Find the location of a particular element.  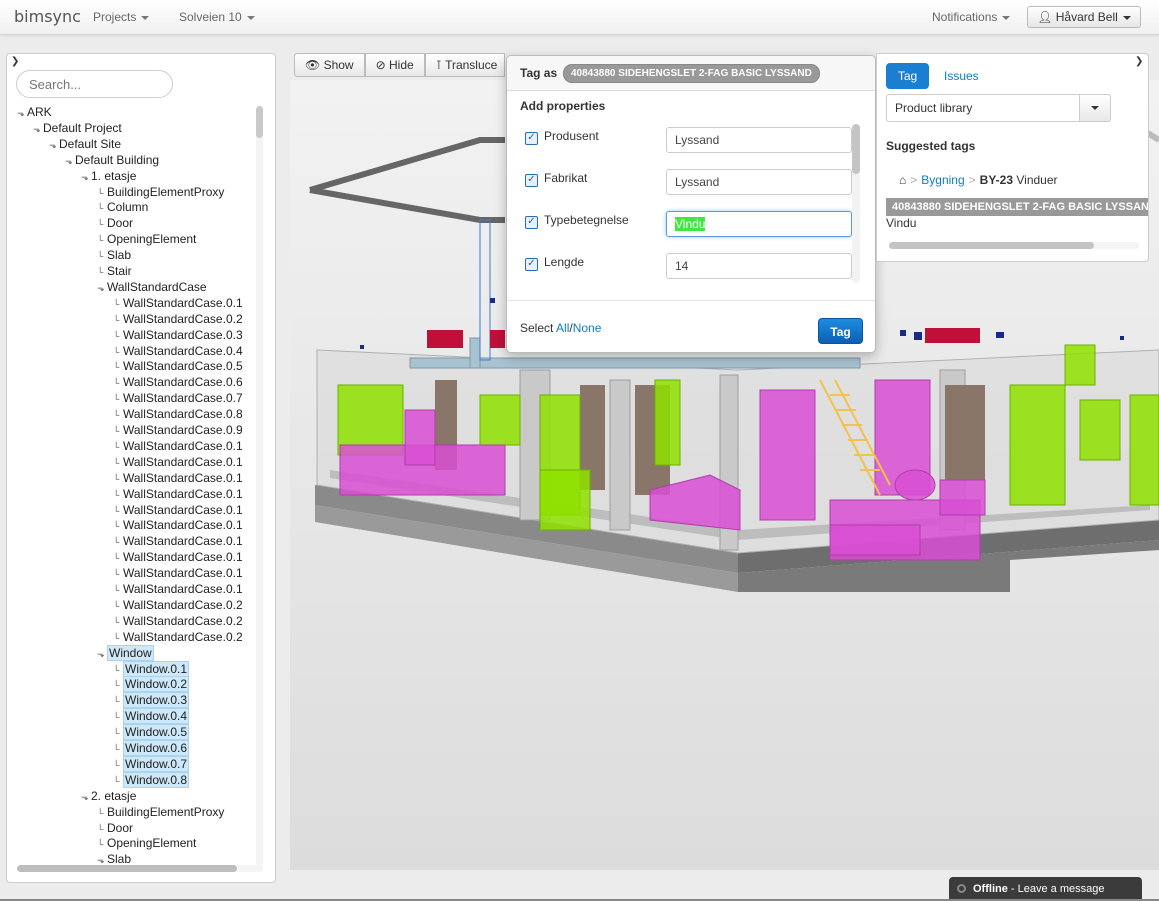

tree-node: ⬎ Window is located at coordinates (125, 653).